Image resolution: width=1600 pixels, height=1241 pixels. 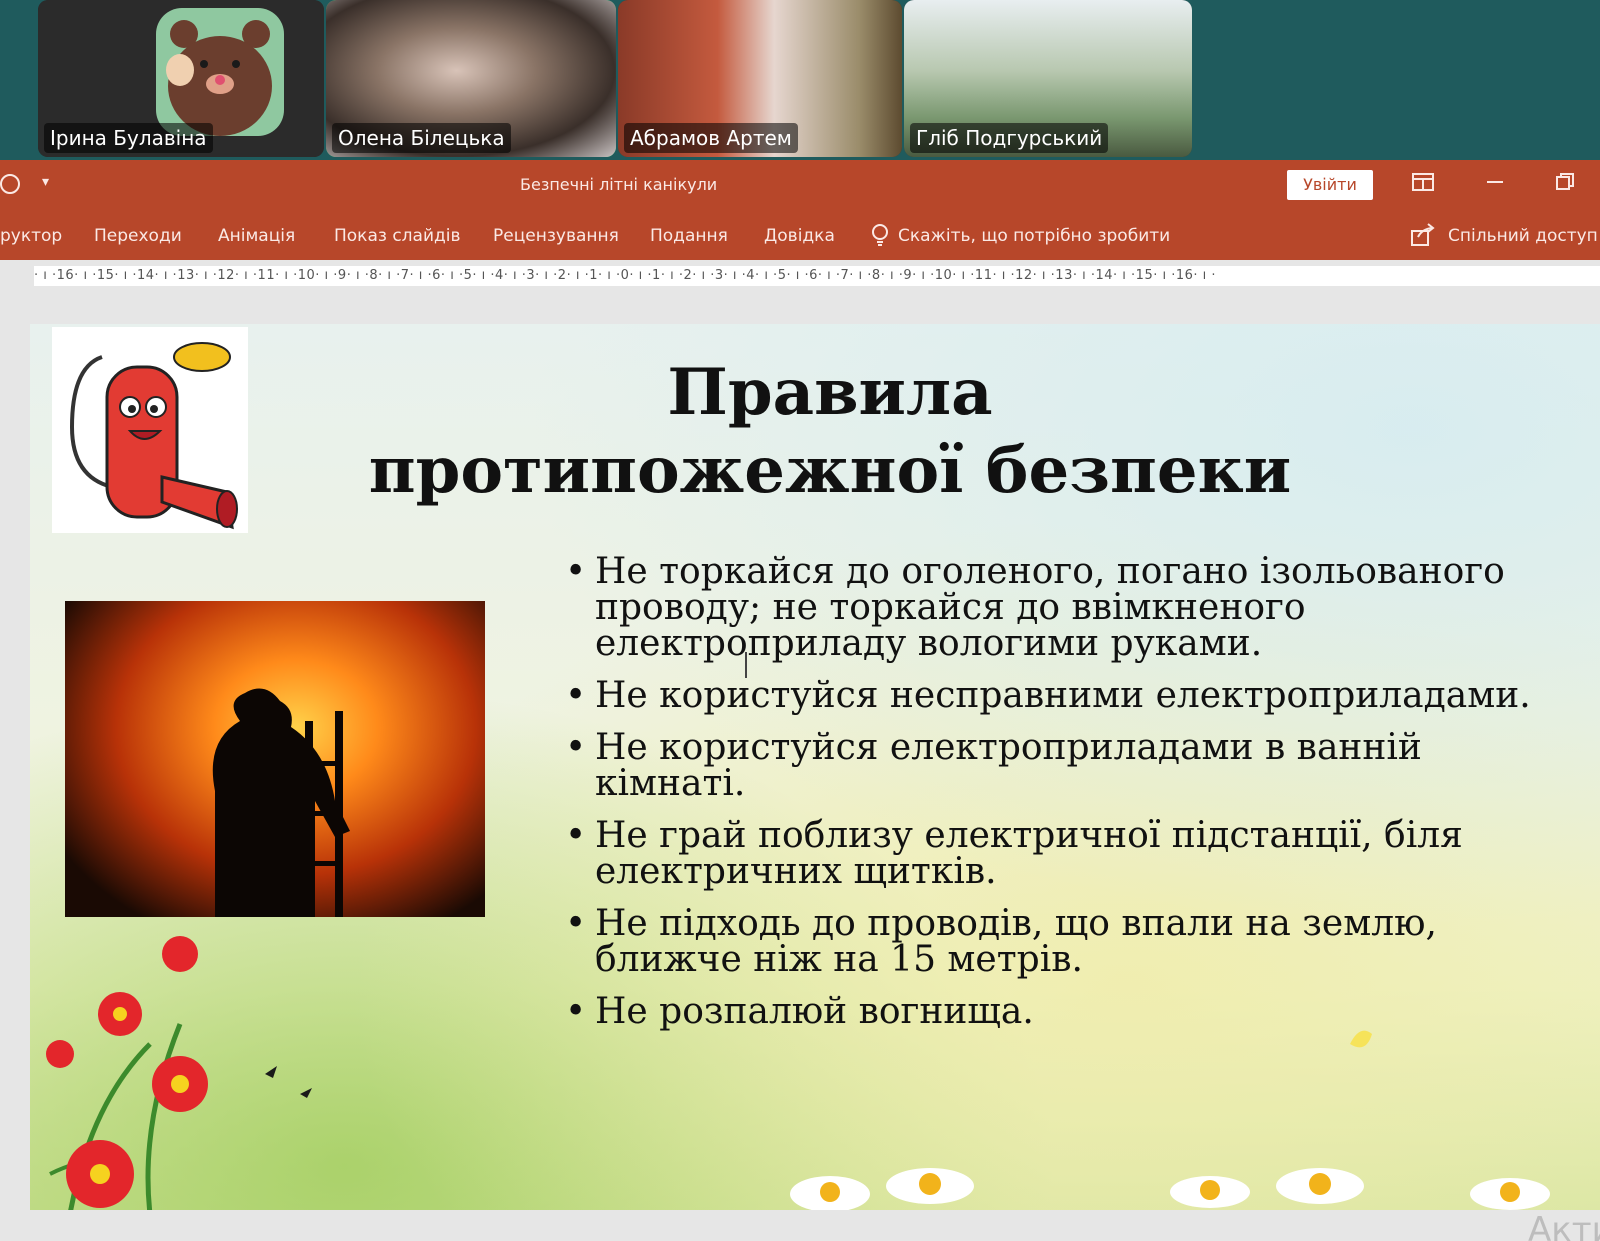 What do you see at coordinates (1565, 186) in the screenshot?
I see `restore-icon` at bounding box center [1565, 186].